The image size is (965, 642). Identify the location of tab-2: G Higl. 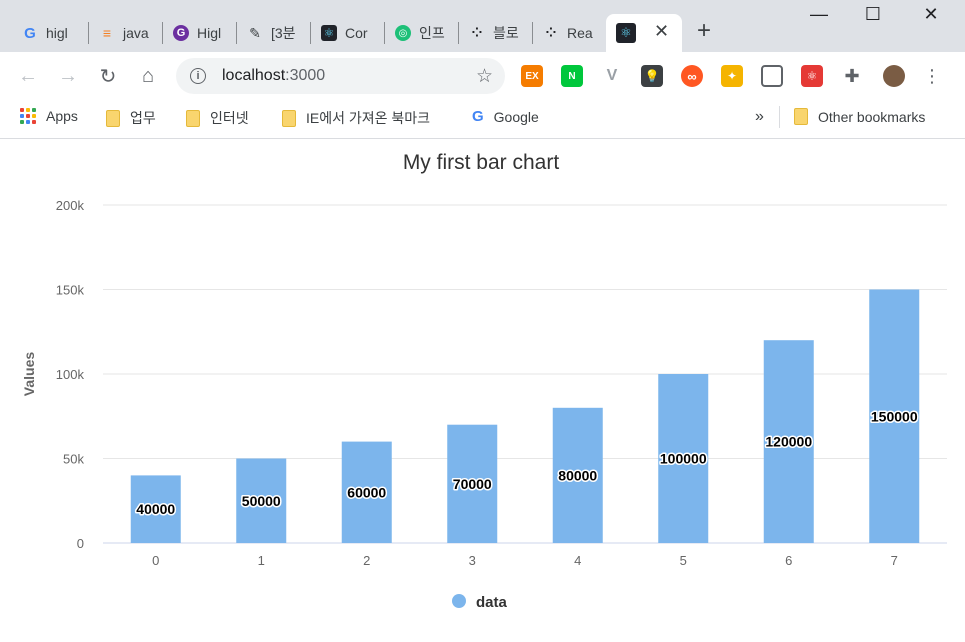
(199, 33).